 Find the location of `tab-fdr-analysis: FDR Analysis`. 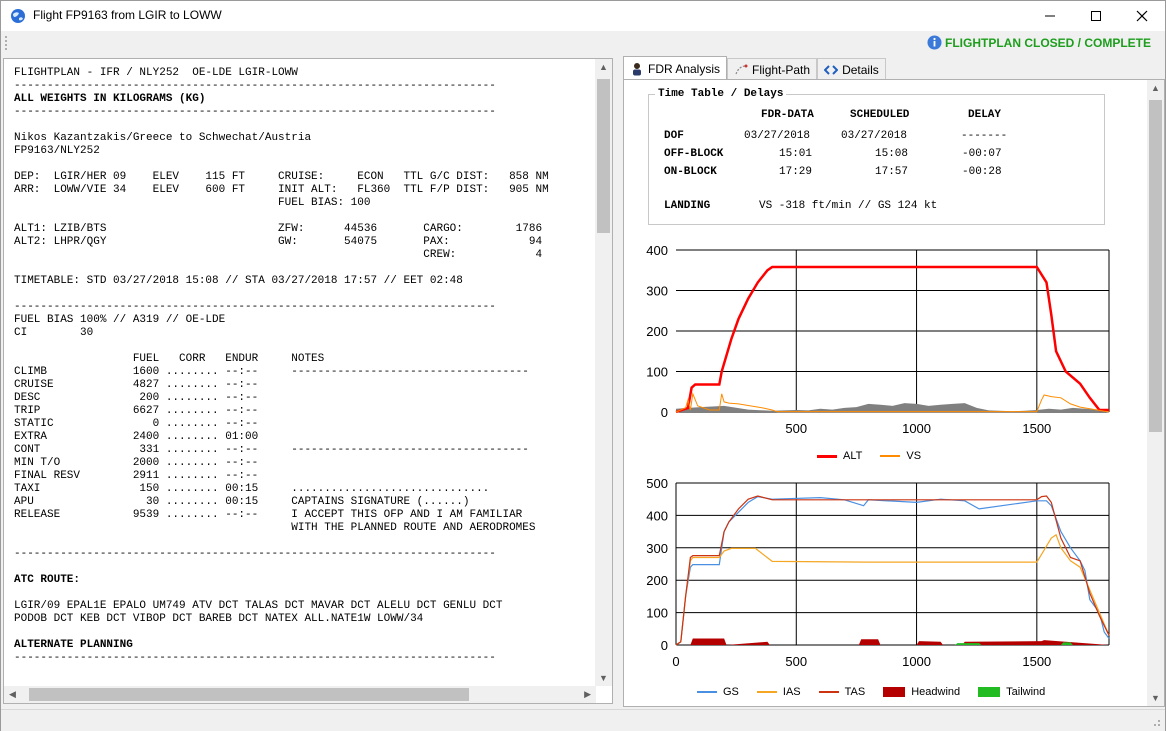

tab-fdr-analysis: FDR Analysis is located at coordinates (675, 68).